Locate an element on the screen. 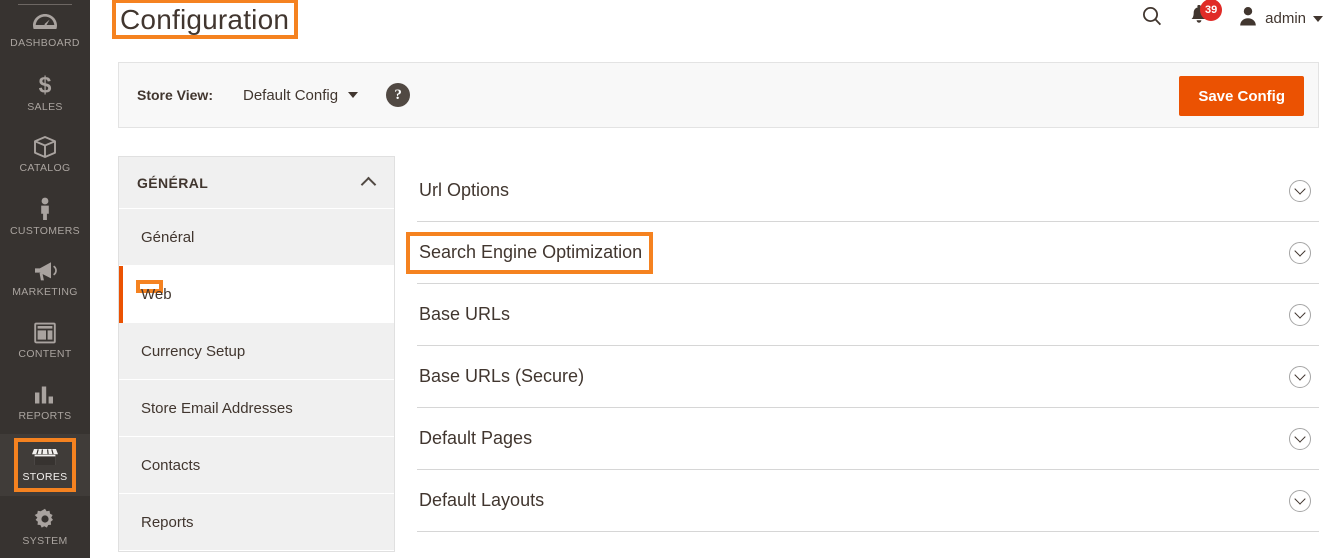  dashboard-gauge-icon is located at coordinates (45, 23).